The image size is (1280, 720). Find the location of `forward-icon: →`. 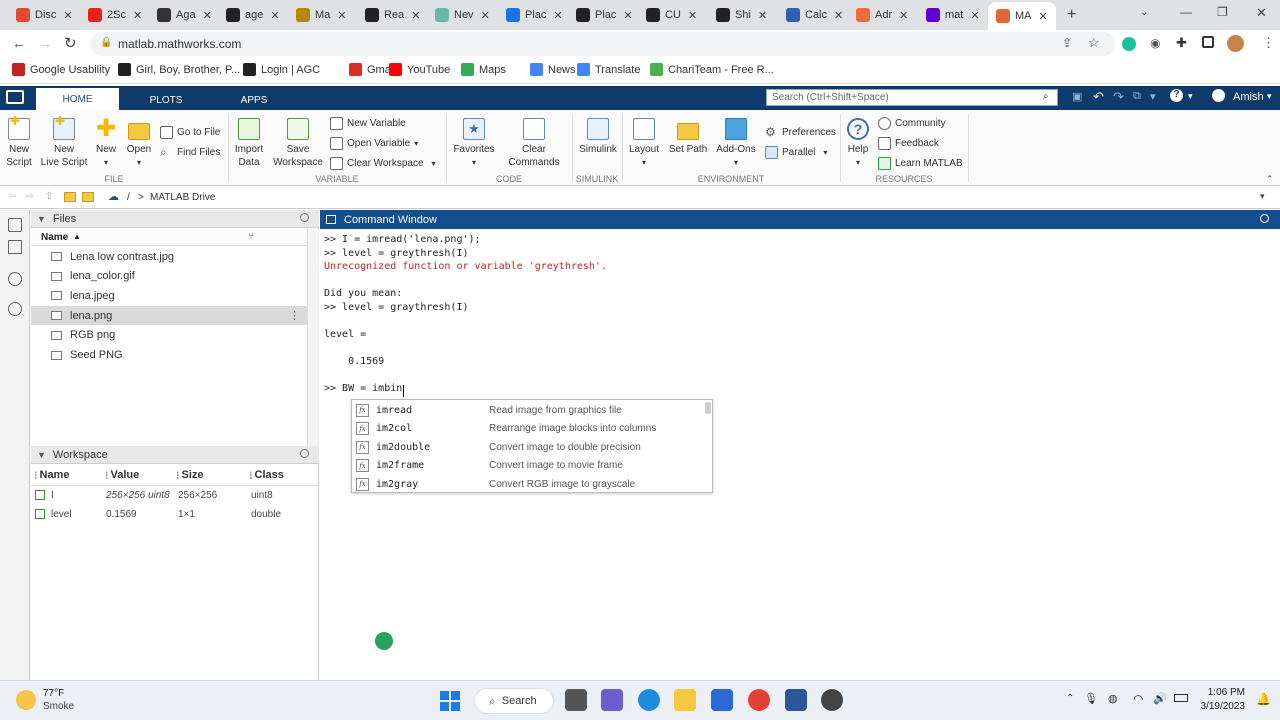

forward-icon: → is located at coordinates (45, 43).